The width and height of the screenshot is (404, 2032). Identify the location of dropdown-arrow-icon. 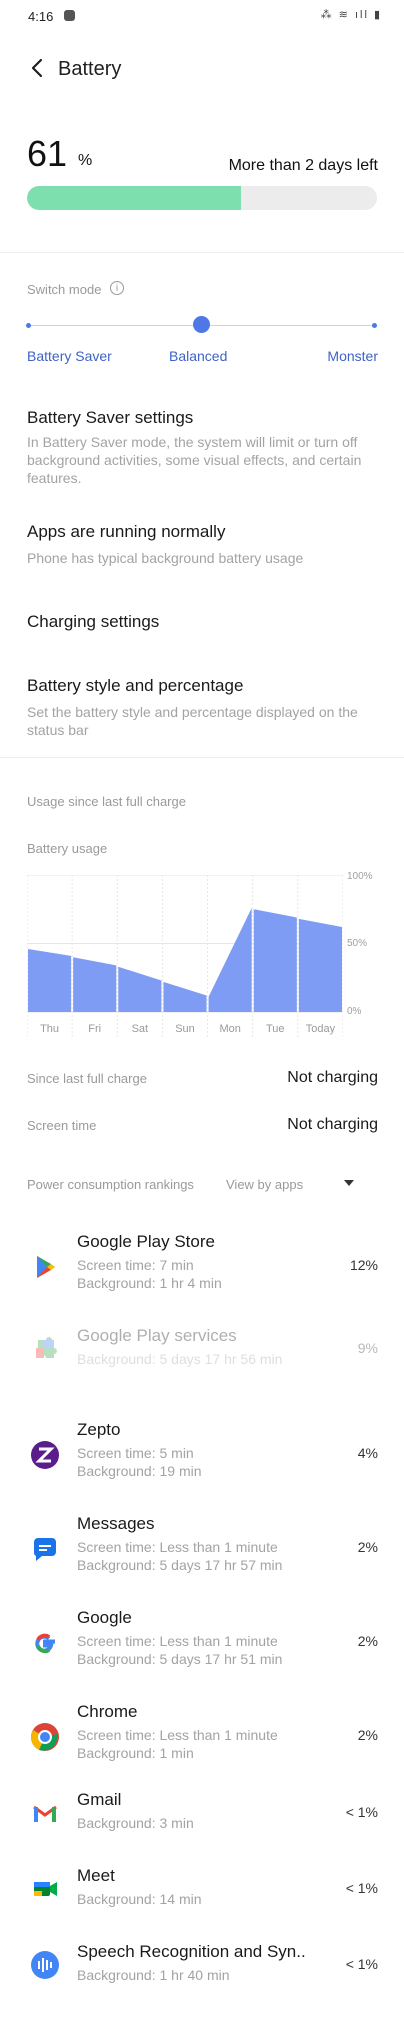
(349, 1183).